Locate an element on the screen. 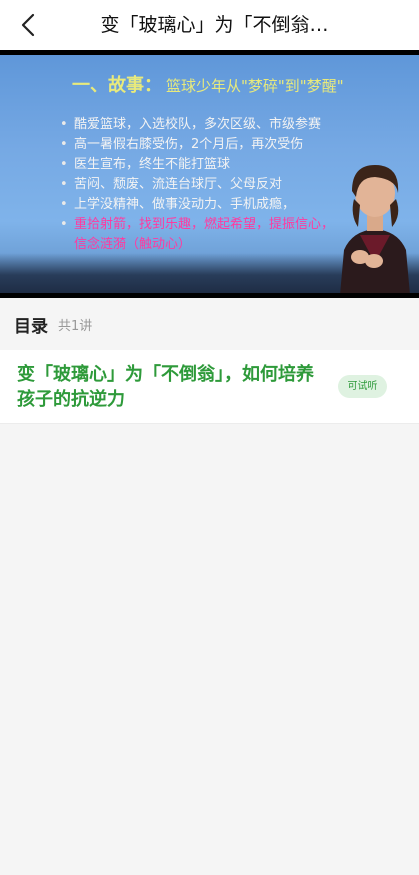 The height and width of the screenshot is (875, 419). slide-bullet: 上学没精神、做事没动力、手机成瘾， is located at coordinates (210, 205).